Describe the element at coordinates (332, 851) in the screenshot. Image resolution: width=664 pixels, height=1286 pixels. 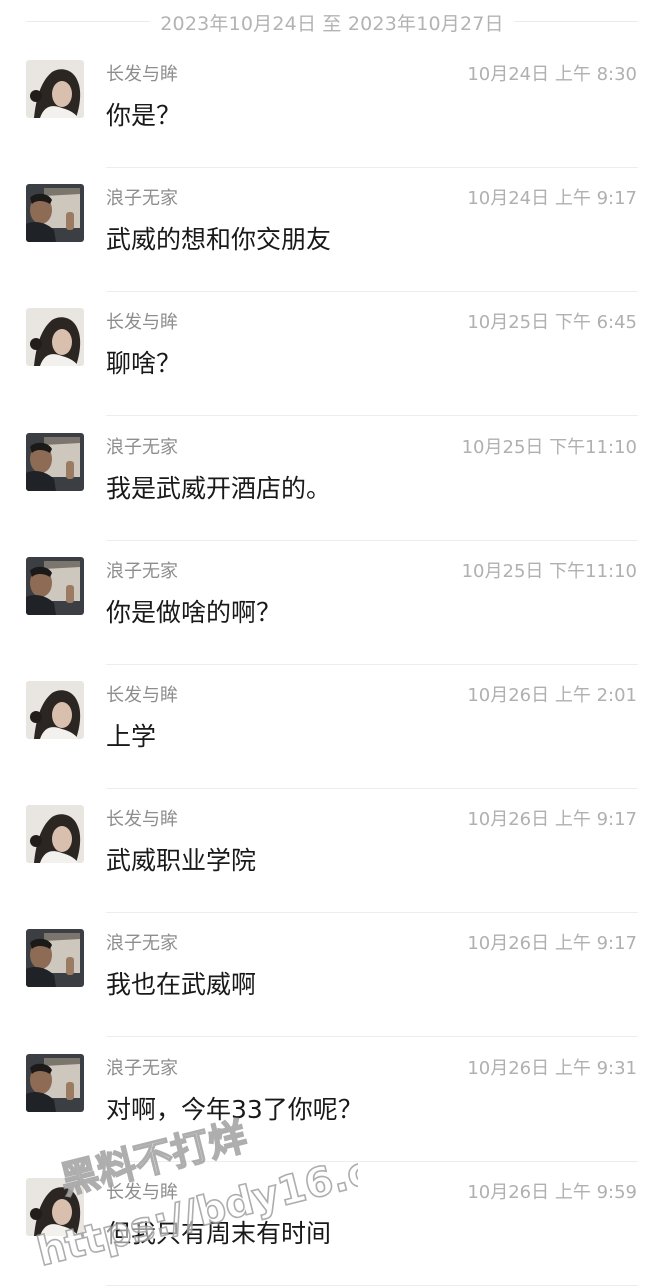
I see `message-item: 长发与眸 10月26日 上午 9:17 武威职业学院` at that location.